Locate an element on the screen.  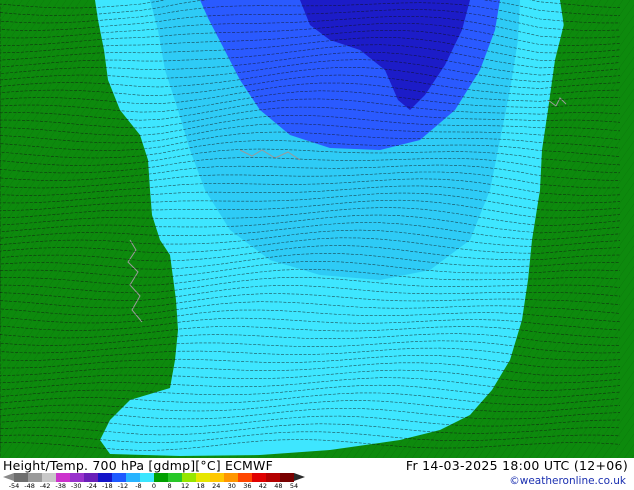
legend-tick: 42 is located at coordinates (263, 486).